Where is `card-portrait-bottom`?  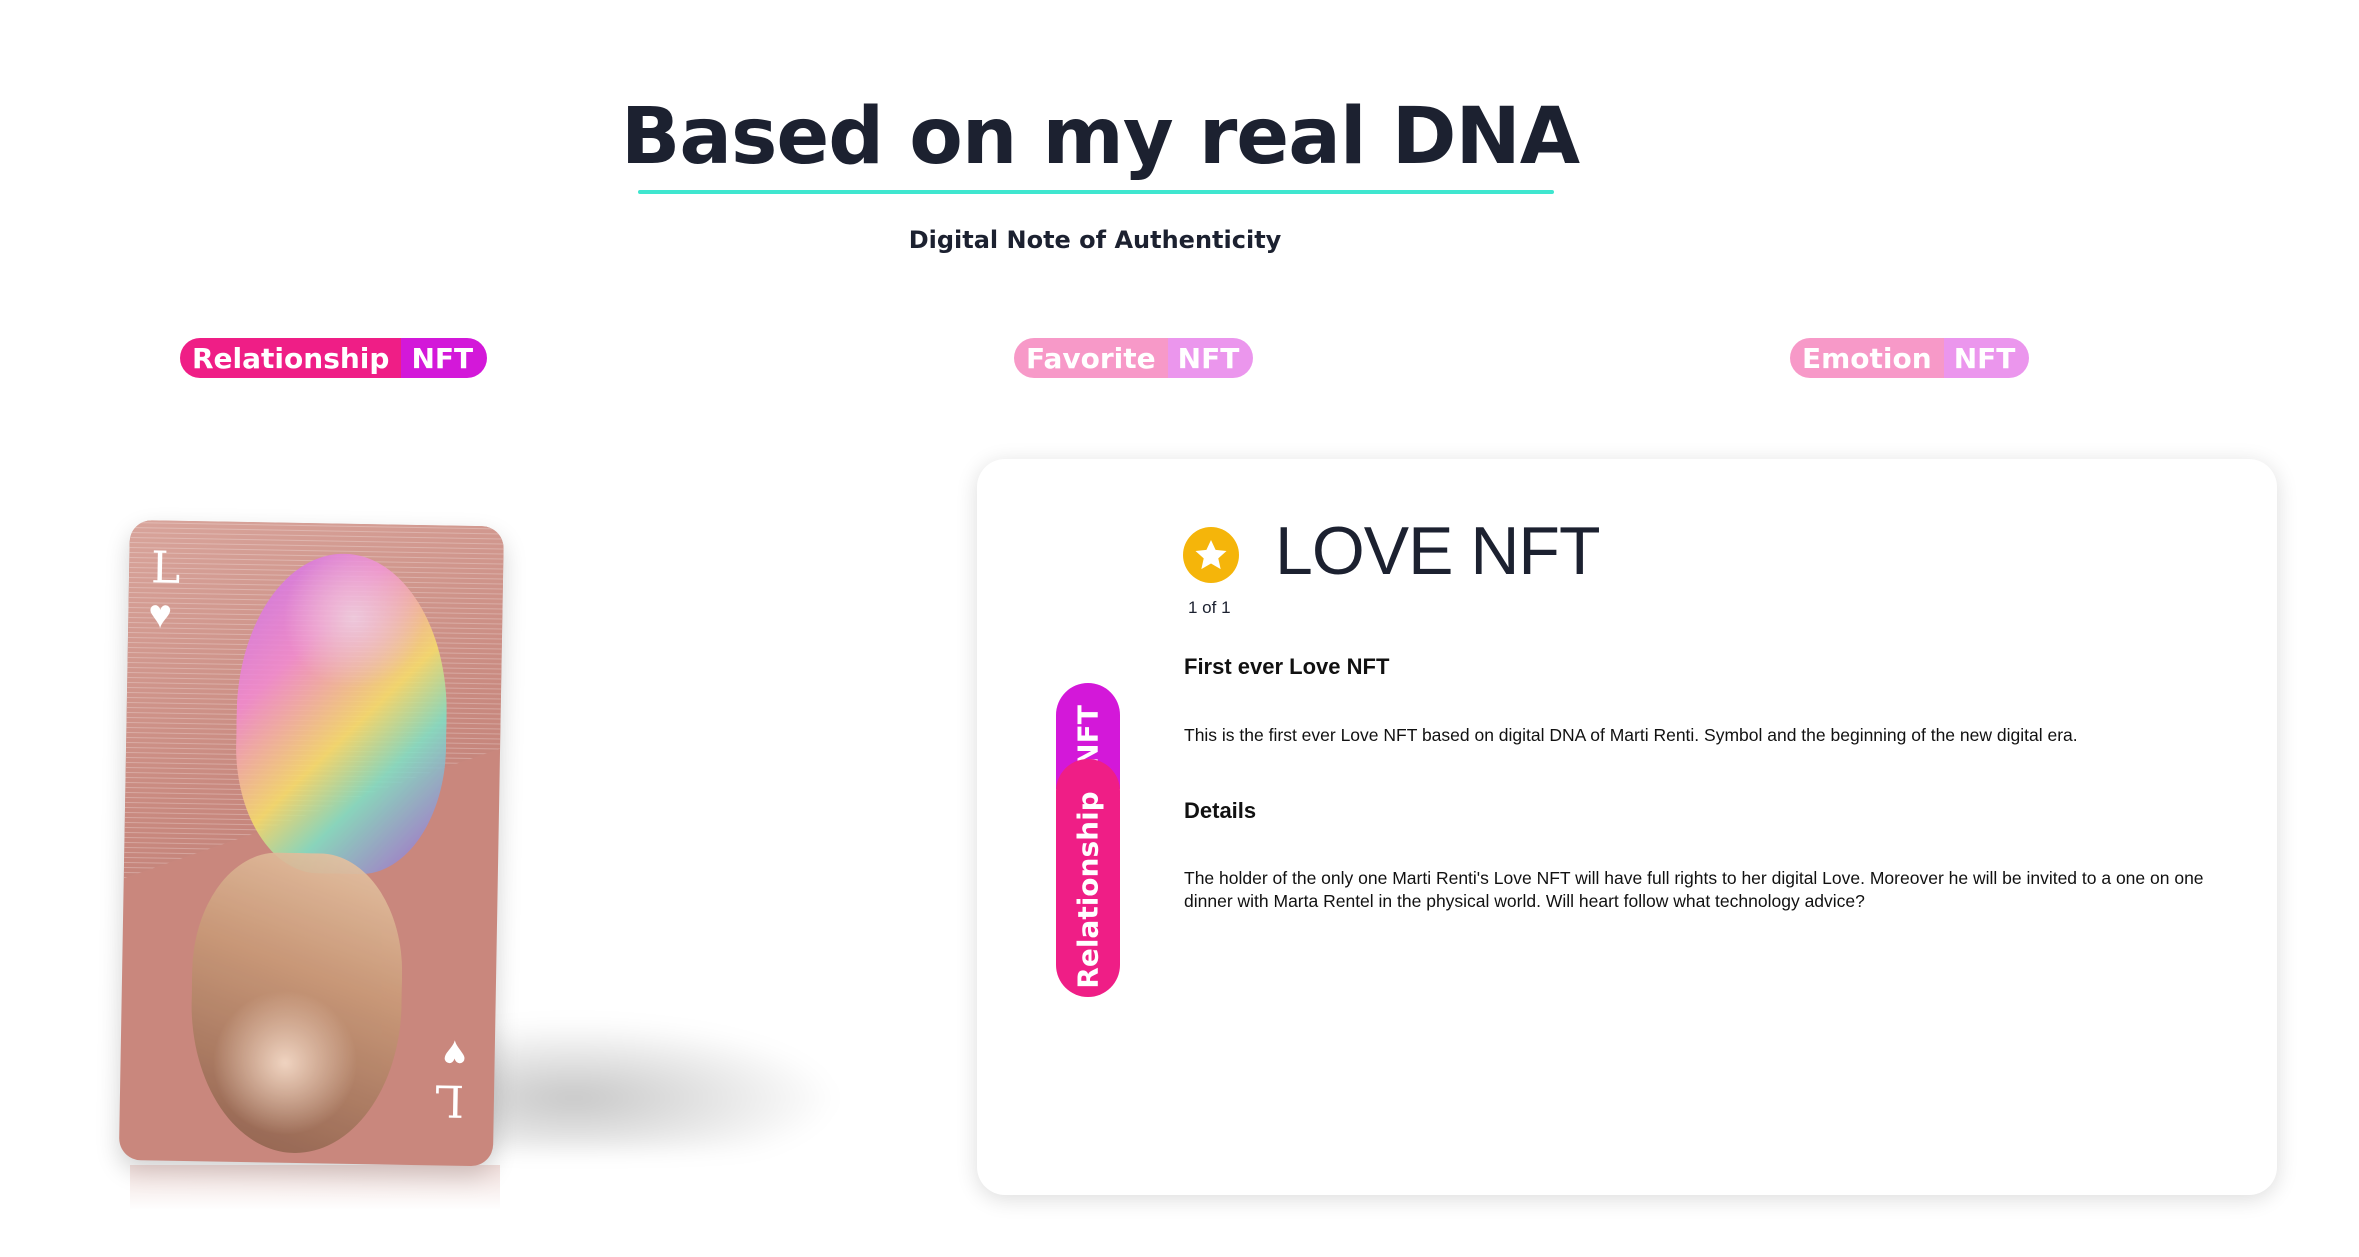
card-portrait-bottom is located at coordinates (296, 1003).